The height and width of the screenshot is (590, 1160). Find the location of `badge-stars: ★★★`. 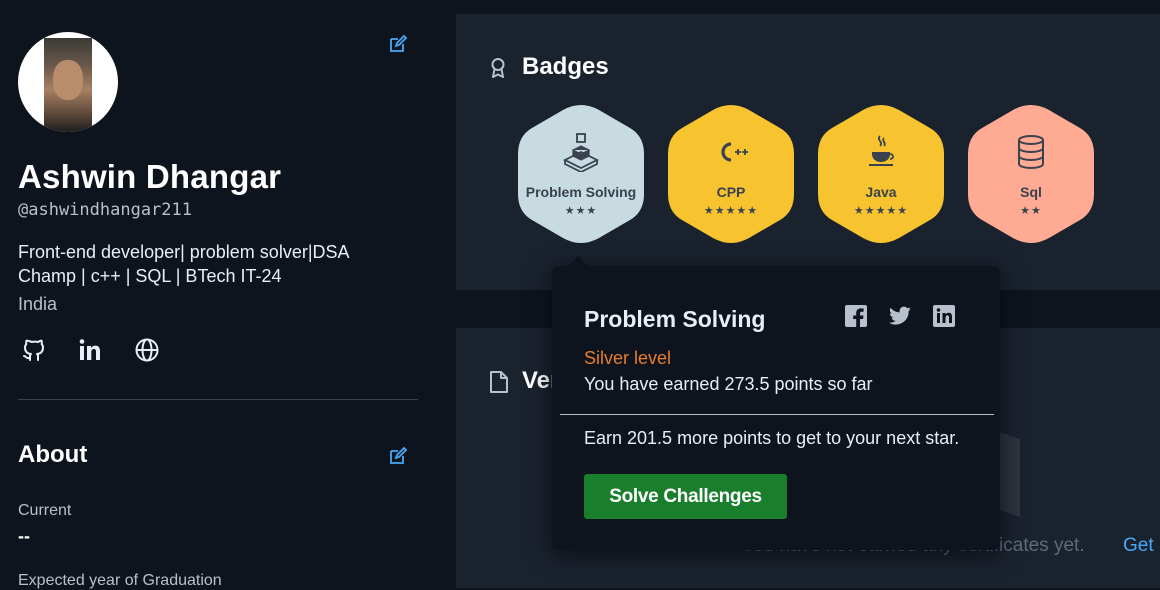

badge-stars: ★★★ is located at coordinates (581, 211).